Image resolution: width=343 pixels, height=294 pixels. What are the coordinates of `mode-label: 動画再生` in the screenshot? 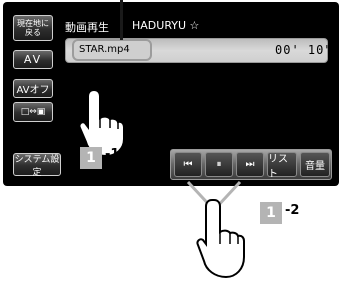 It's located at (87, 27).